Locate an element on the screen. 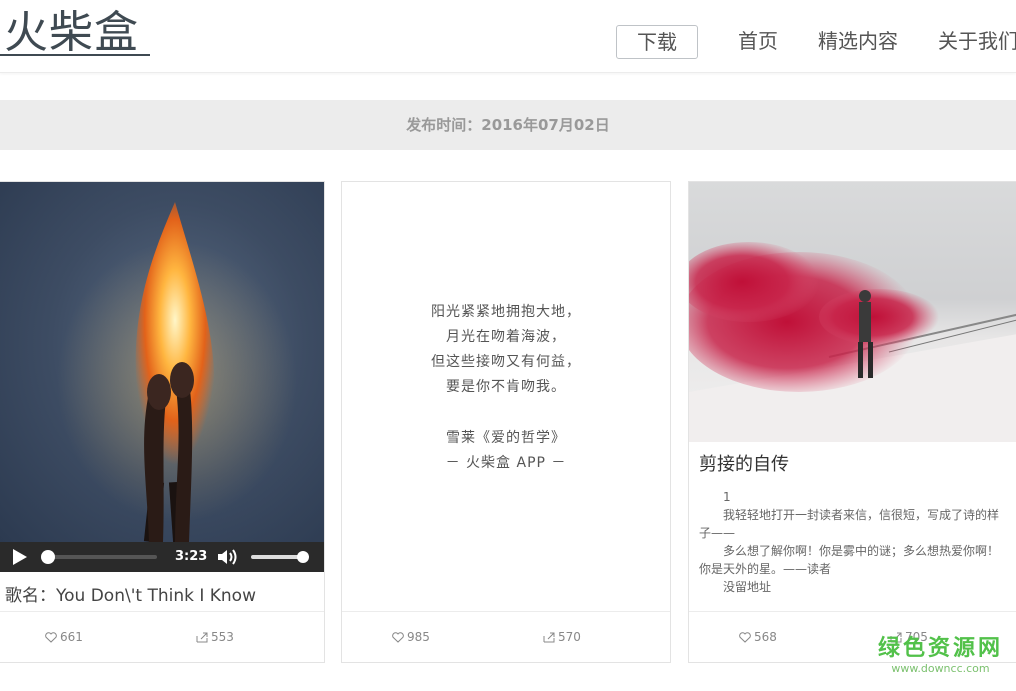 This screenshot has height=691, width=1016. watermark-url: www.downcc.com is located at coordinates (940, 668).